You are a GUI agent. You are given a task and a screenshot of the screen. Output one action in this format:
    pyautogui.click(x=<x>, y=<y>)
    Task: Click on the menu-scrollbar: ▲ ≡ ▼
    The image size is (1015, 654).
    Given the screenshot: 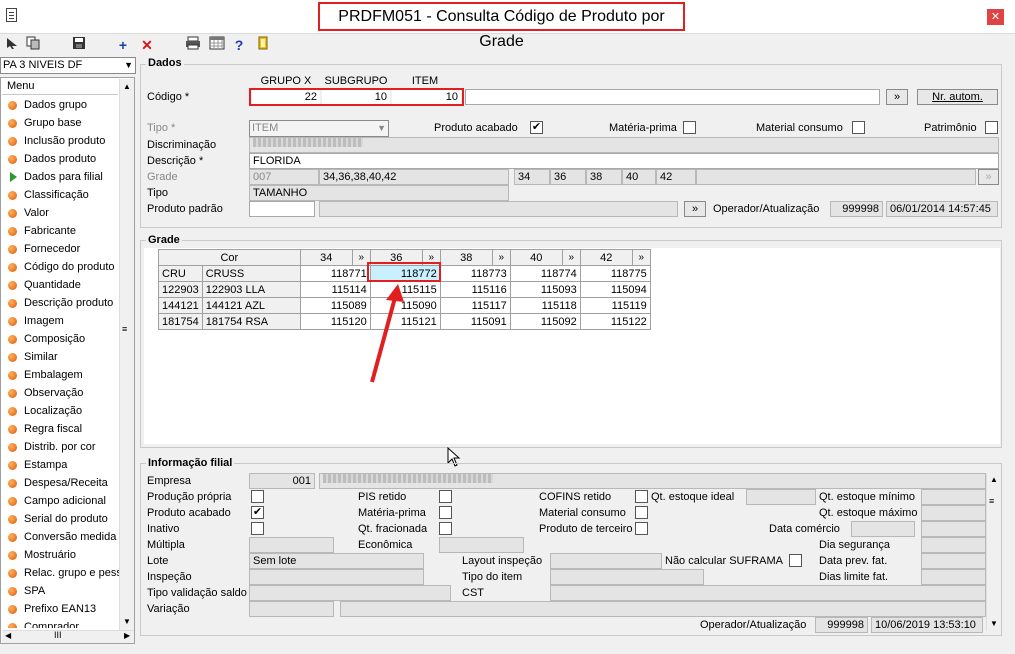 What is the action you would take?
    pyautogui.click(x=126, y=354)
    